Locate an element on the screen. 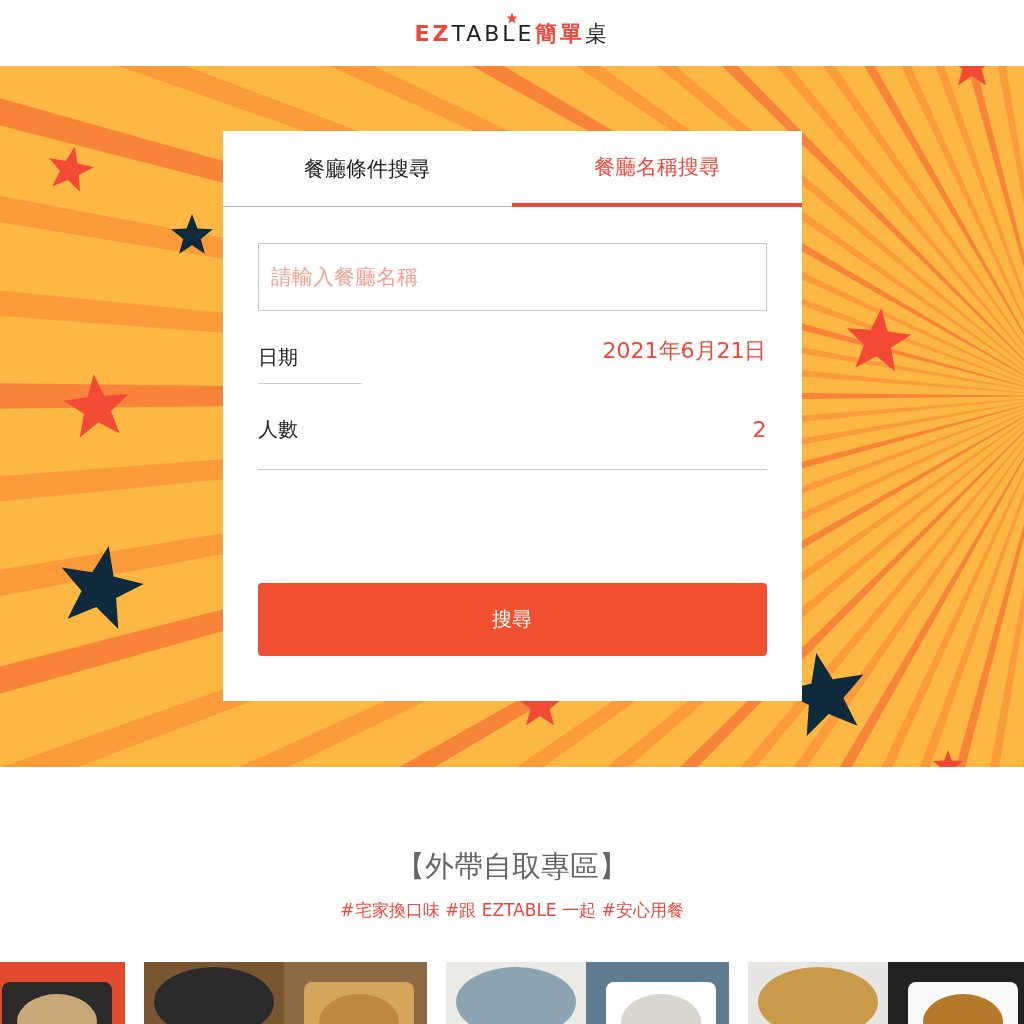 The height and width of the screenshot is (1024, 1024). search-button: 搜尋 is located at coordinates (512, 619).